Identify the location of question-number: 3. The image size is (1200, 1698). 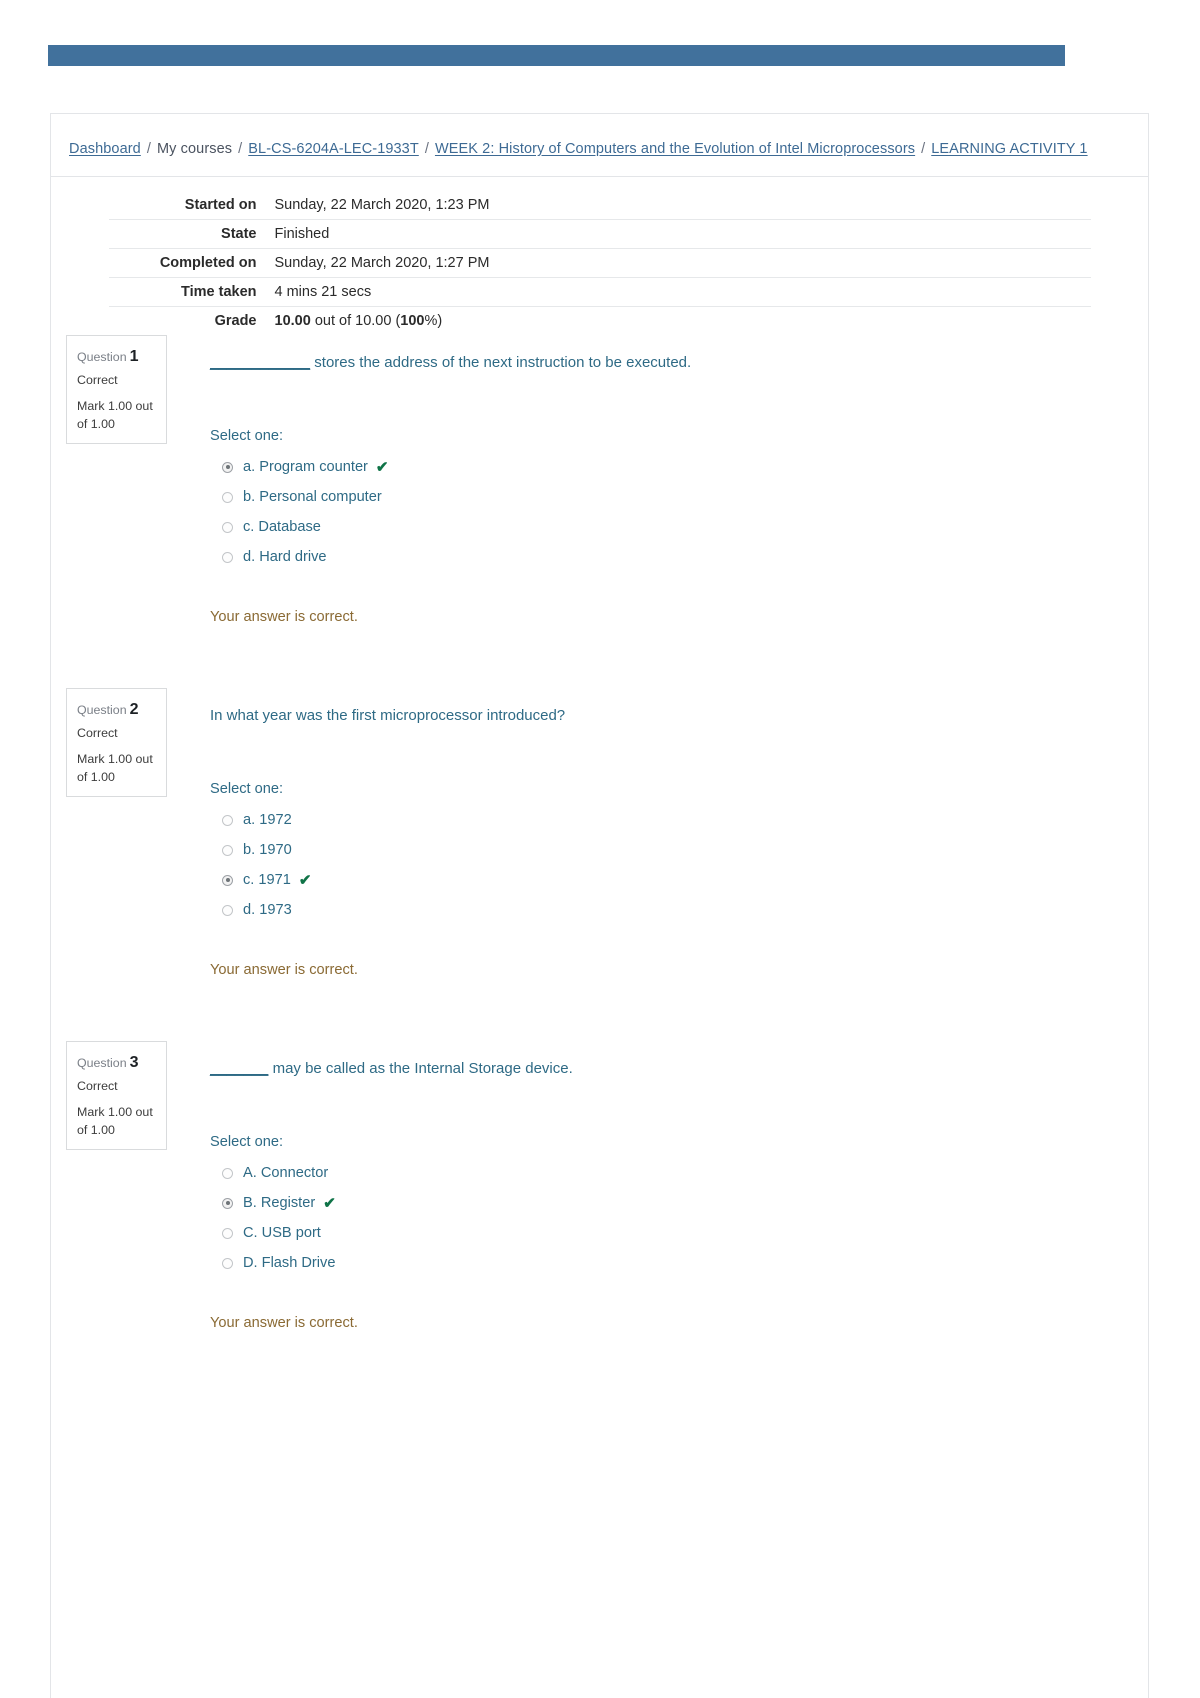
(134, 1062).